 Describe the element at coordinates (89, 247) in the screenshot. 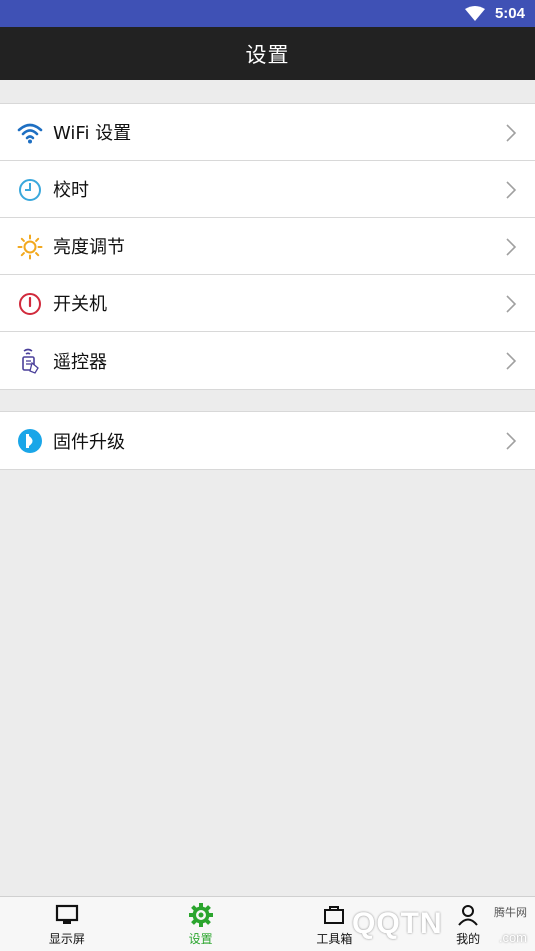

I see `settings-item-label: 亮度调节` at that location.